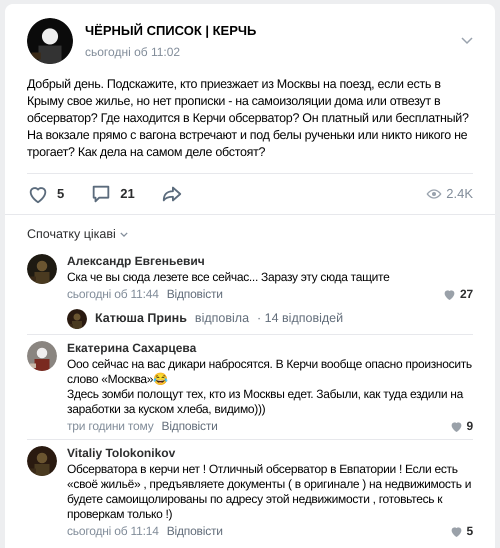 The height and width of the screenshot is (548, 500). What do you see at coordinates (270, 386) in the screenshot?
I see `comment-text: Ооо сейчас на вас дикари набросятся. В Керчи вообще опасно произносить слово «Москва»😂 Здесь зомби полощут тех, кто из Москвы едет. Забыли, как туда ездили на заработки за куском хлеба, видимо)))` at bounding box center [270, 386].